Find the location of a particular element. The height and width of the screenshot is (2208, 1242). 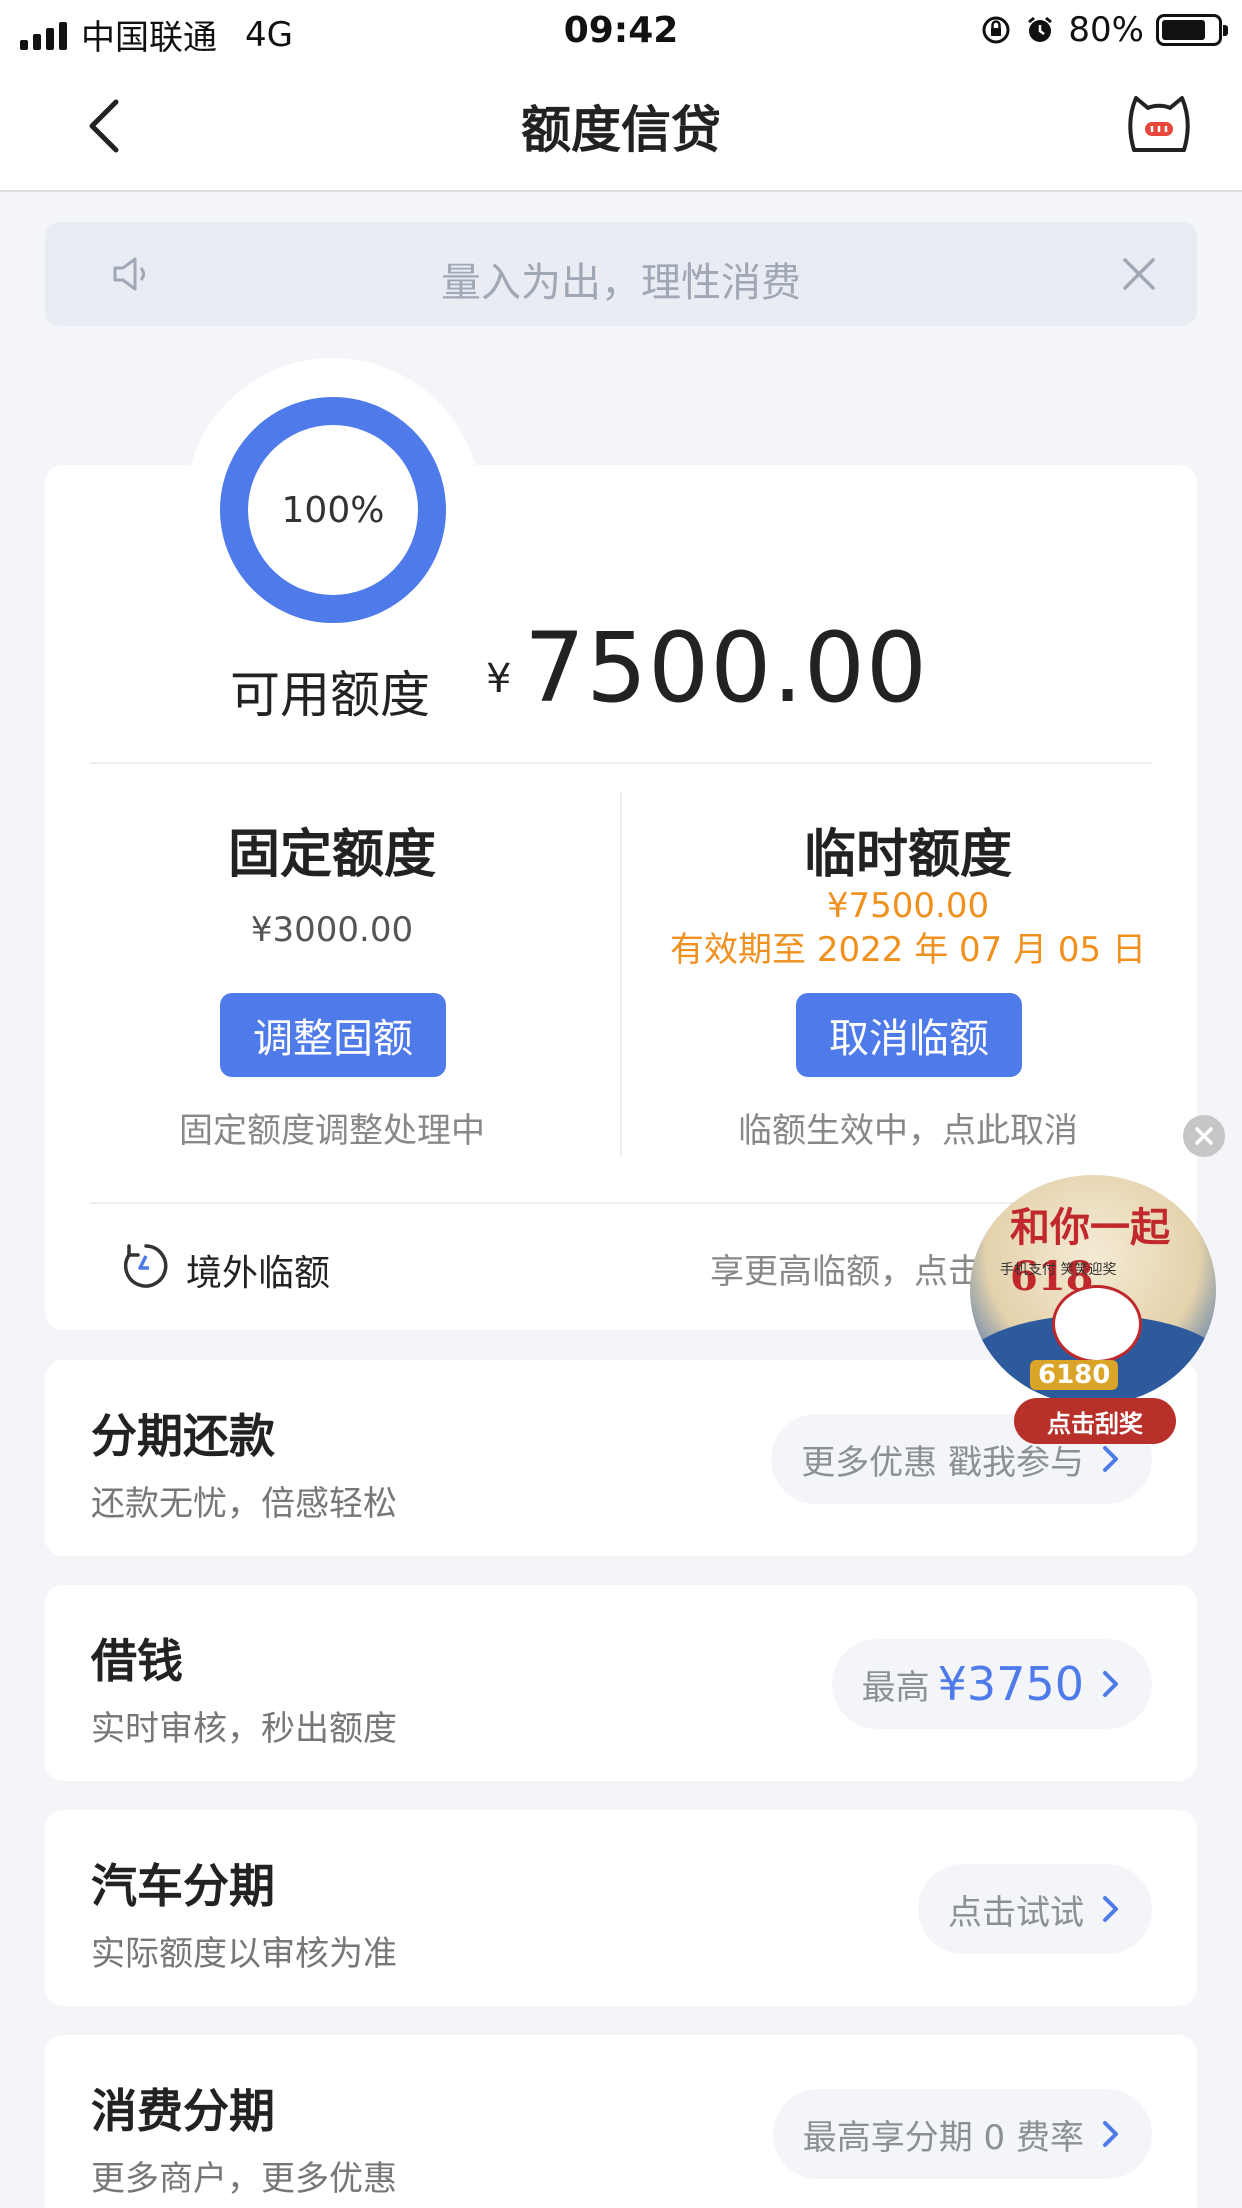

divider-vertical is located at coordinates (621, 974).